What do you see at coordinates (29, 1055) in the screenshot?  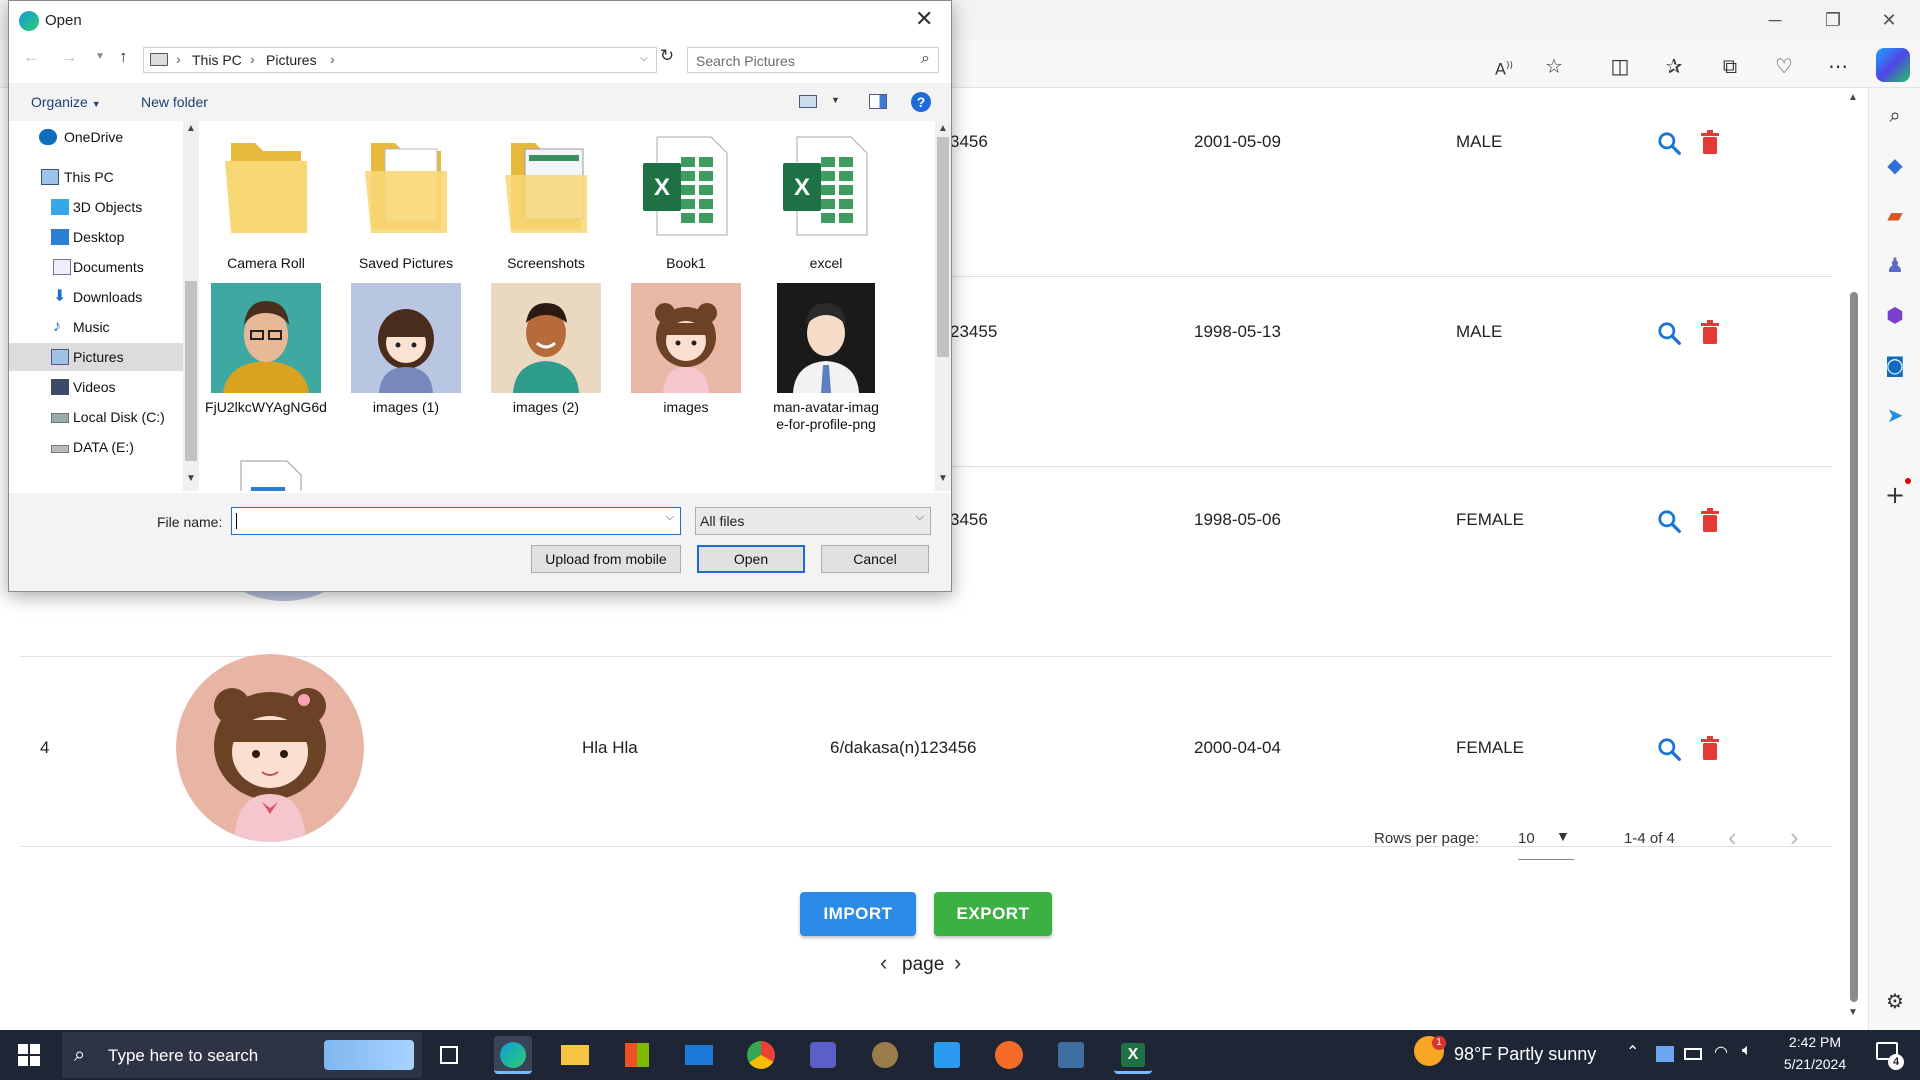 I see `windows-start-icon` at bounding box center [29, 1055].